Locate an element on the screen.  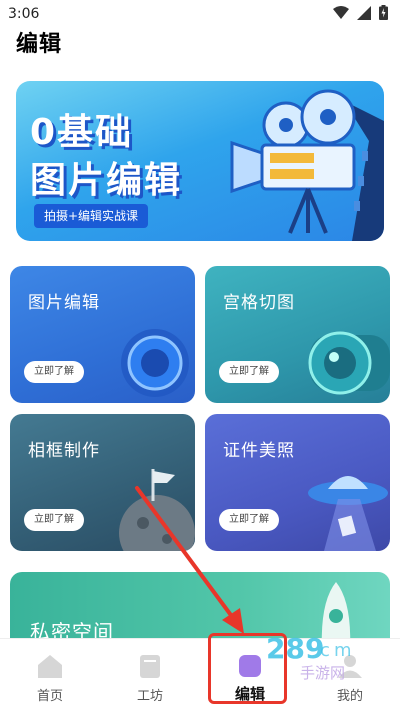
annotation-arrow is located at coordinates (189, 560).